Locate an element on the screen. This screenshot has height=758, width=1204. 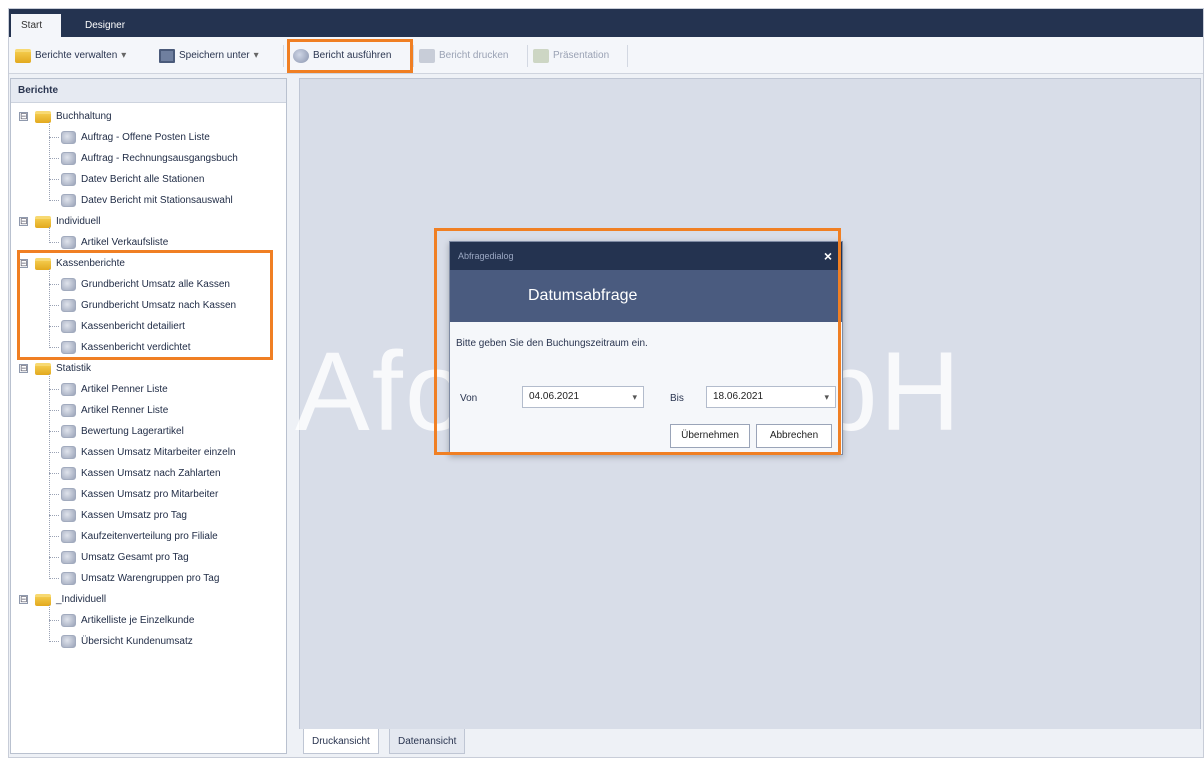
tab-designer: Designer is located at coordinates (105, 25).